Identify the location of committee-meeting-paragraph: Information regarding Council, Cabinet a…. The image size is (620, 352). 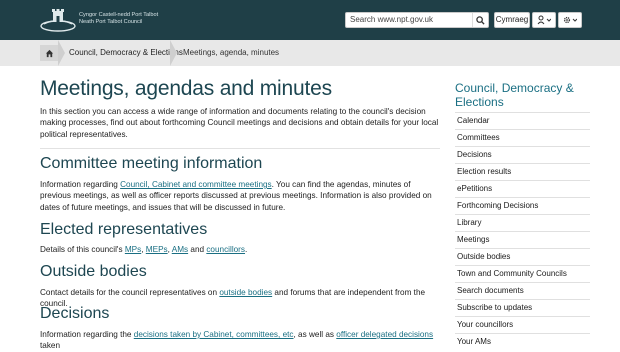
(240, 196).